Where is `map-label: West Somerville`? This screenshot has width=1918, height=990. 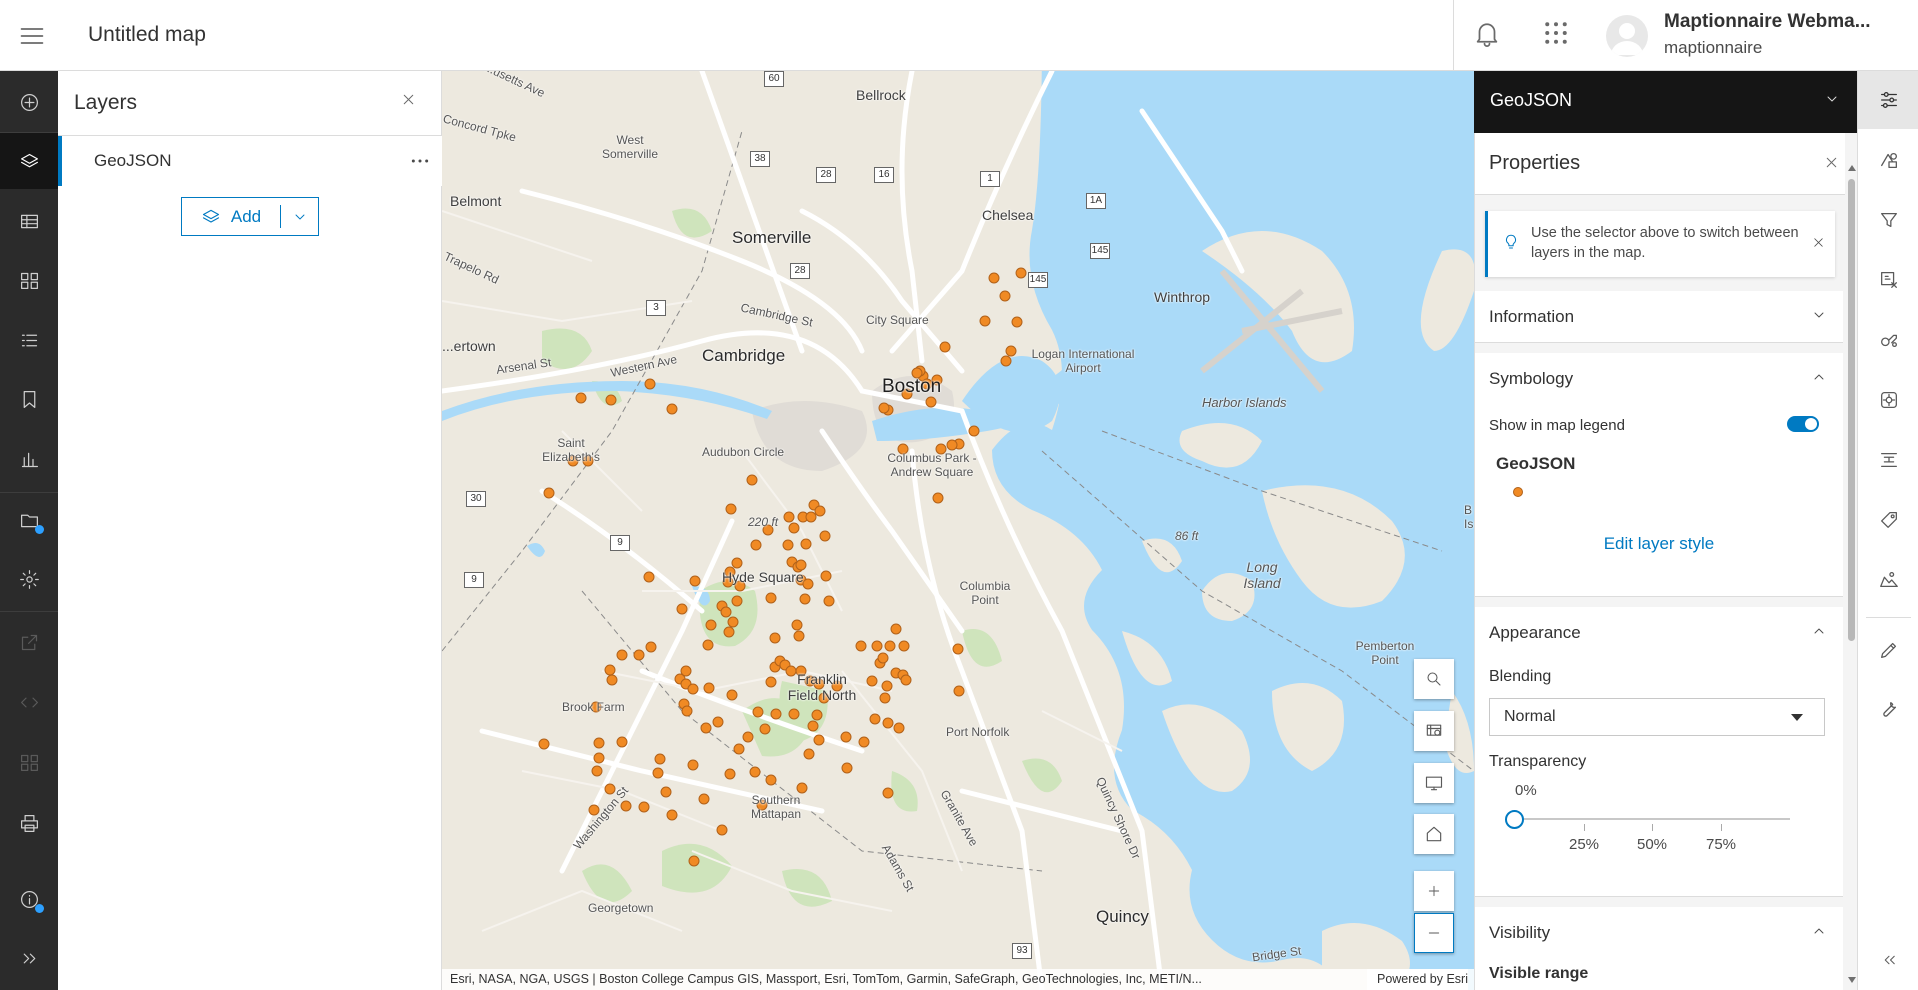
map-label: West Somerville is located at coordinates (629, 147).